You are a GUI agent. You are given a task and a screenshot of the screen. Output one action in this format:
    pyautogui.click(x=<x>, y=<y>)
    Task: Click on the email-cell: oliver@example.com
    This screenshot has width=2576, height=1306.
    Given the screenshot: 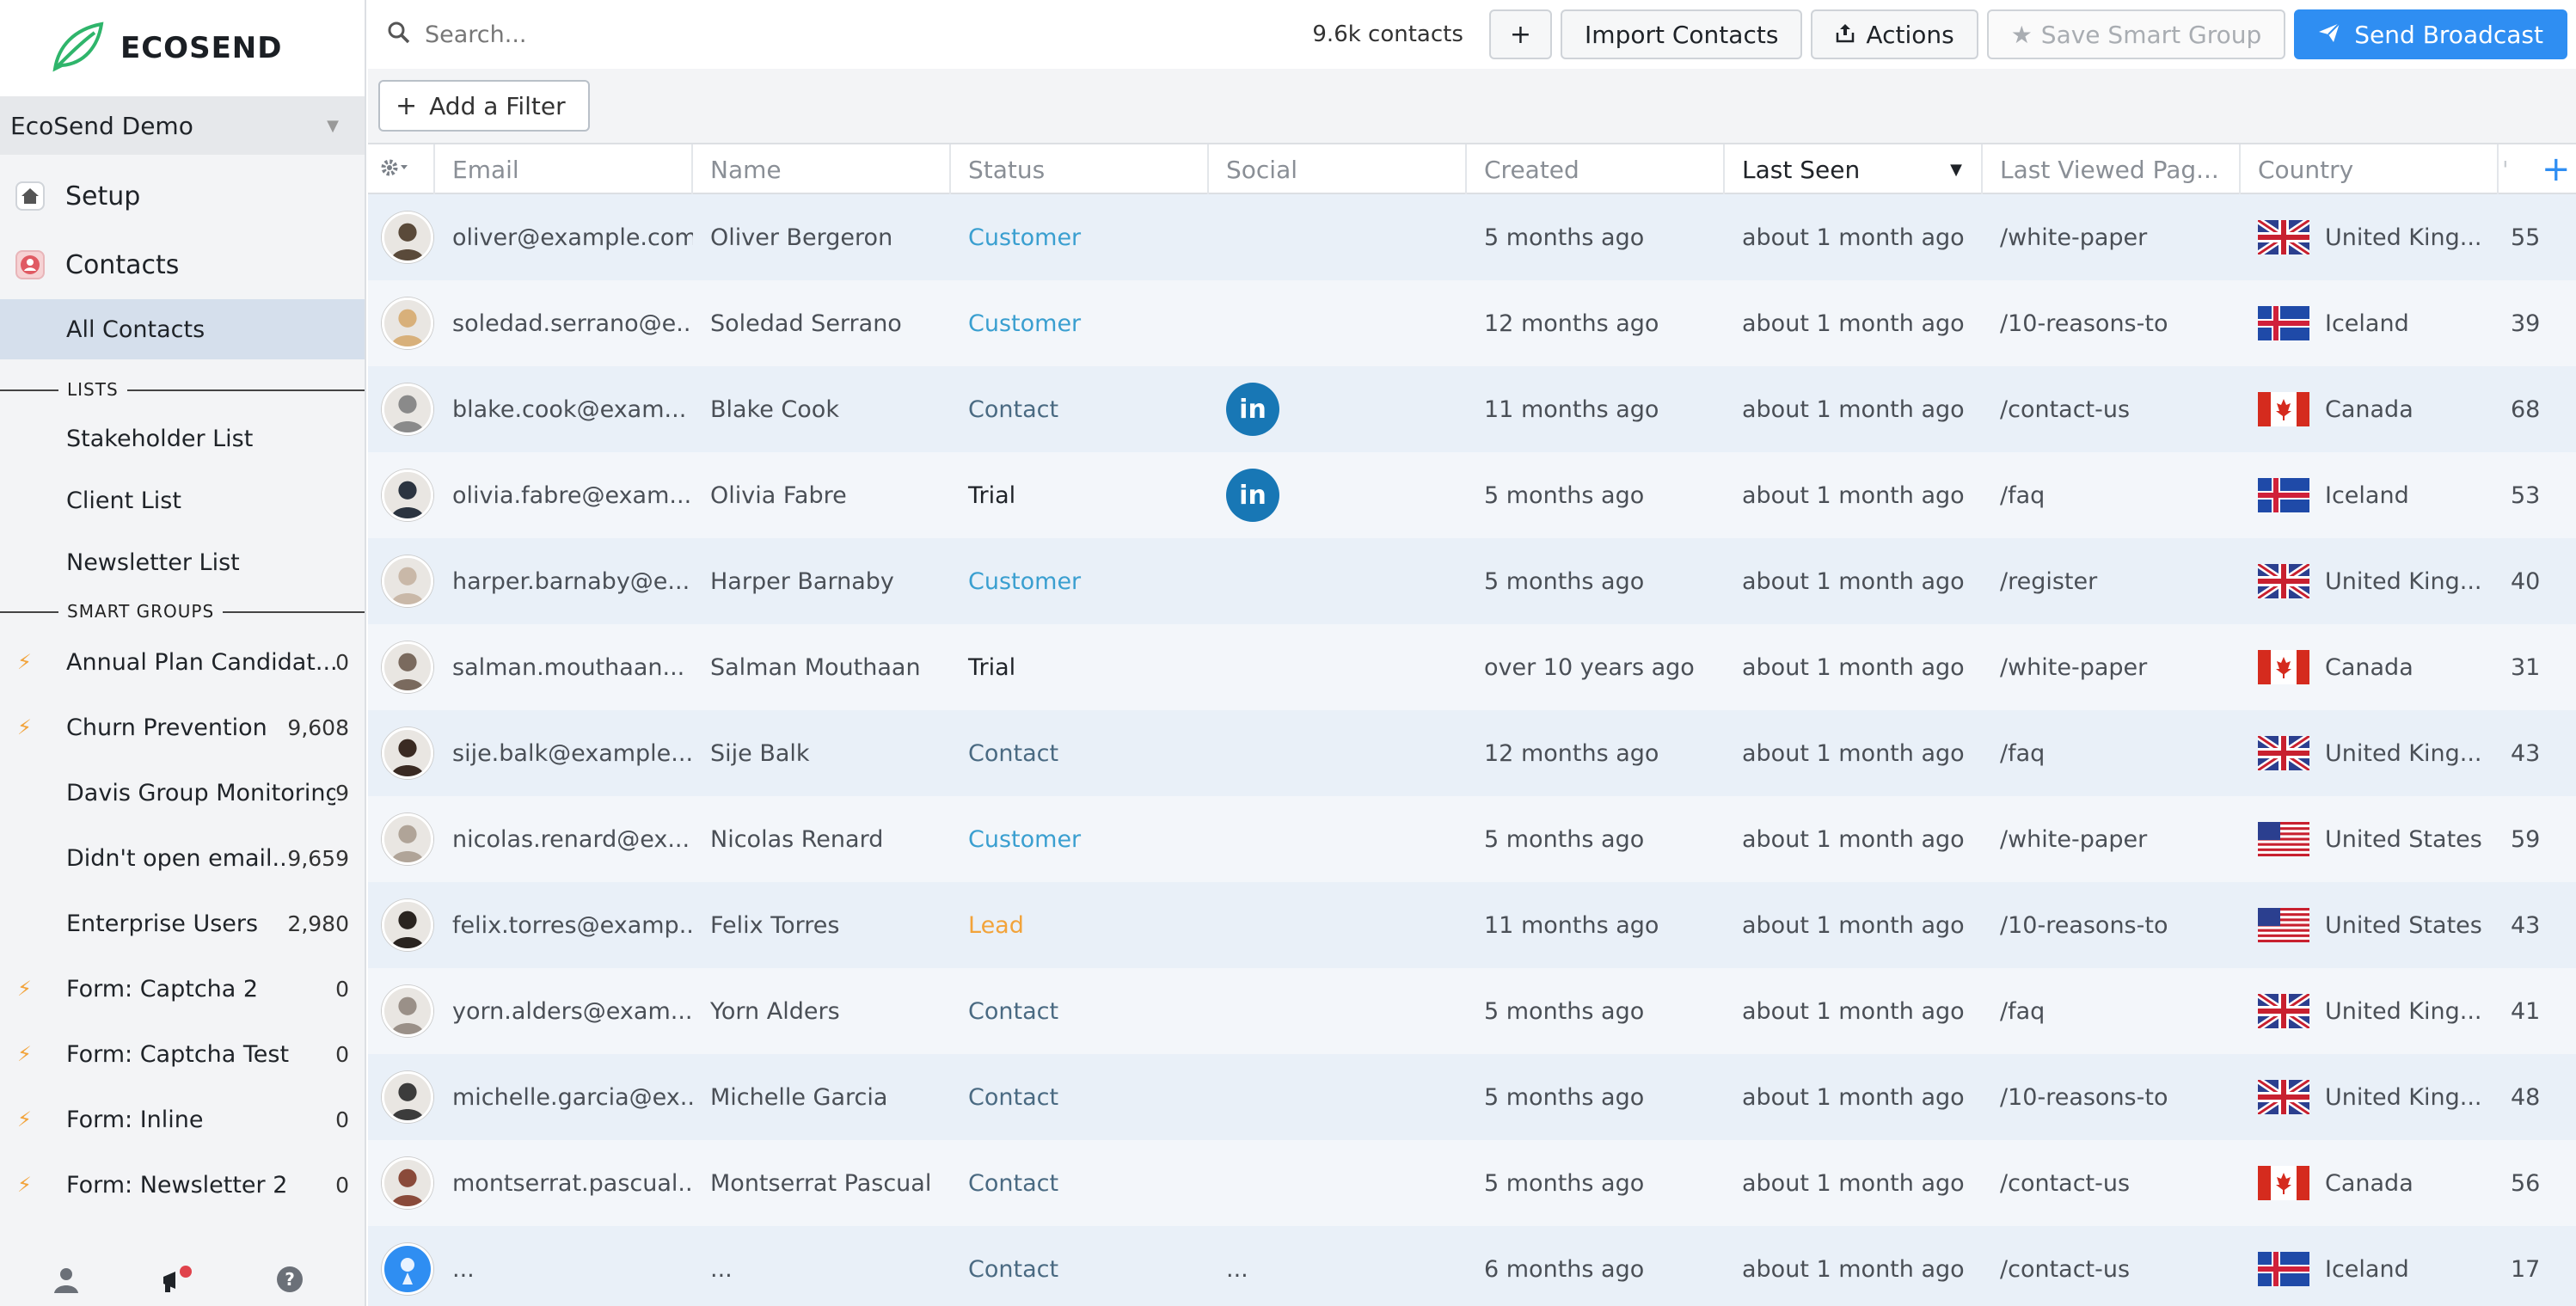 What is the action you would take?
    pyautogui.click(x=564, y=237)
    